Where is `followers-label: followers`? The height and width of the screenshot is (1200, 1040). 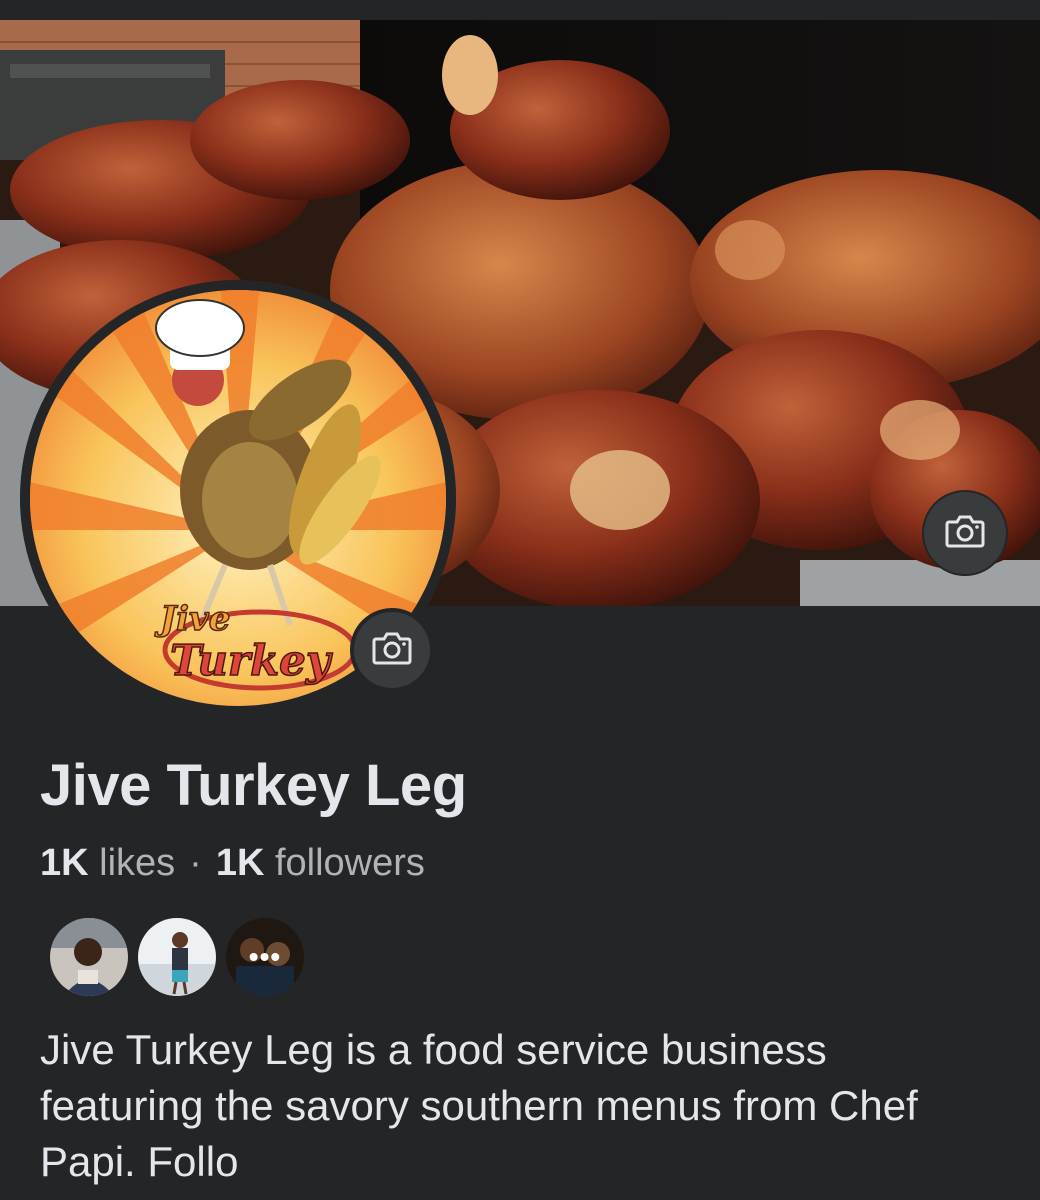
followers-label: followers is located at coordinates (349, 863).